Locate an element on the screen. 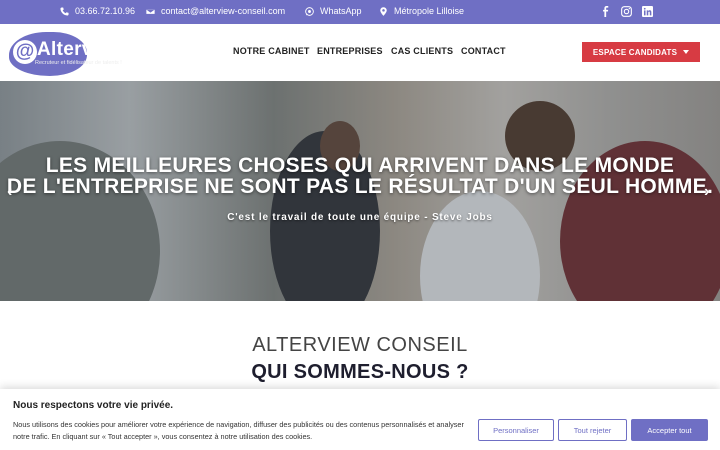  reject-all-button: Tout rejeter is located at coordinates (592, 430).